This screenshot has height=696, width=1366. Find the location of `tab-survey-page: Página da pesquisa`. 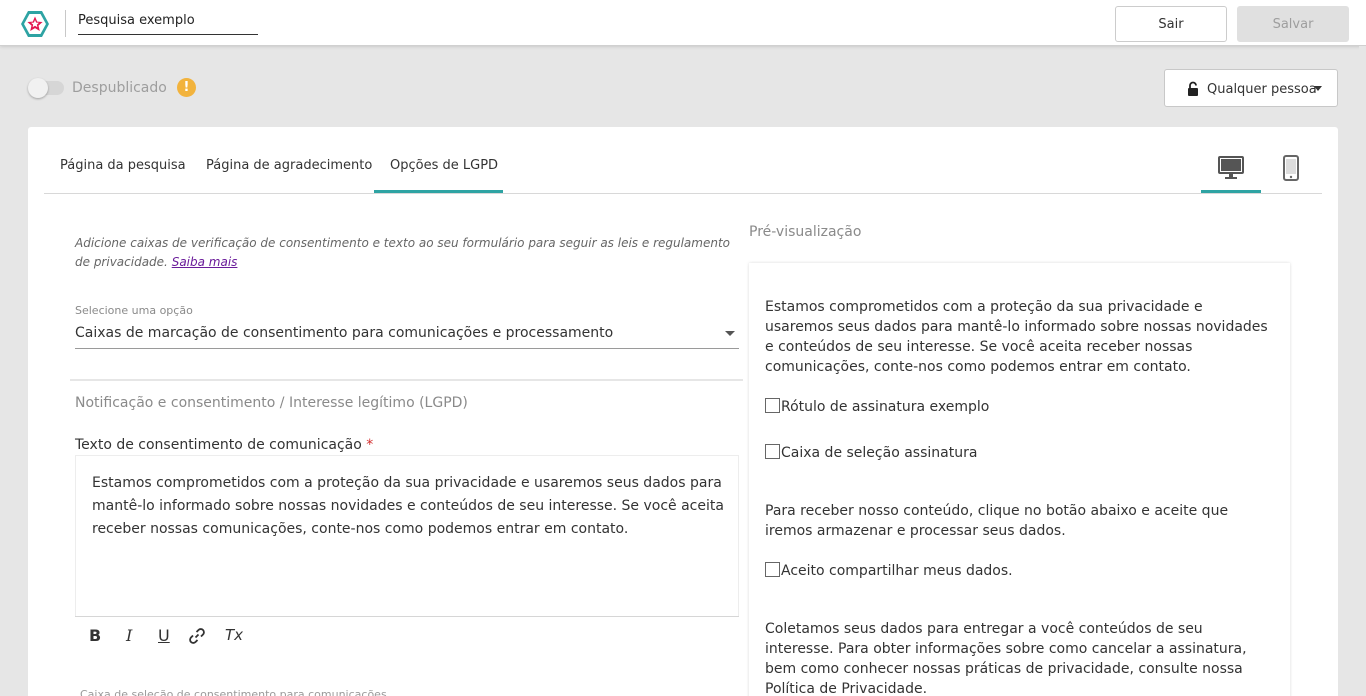

tab-survey-page: Página da pesquisa is located at coordinates (123, 165).